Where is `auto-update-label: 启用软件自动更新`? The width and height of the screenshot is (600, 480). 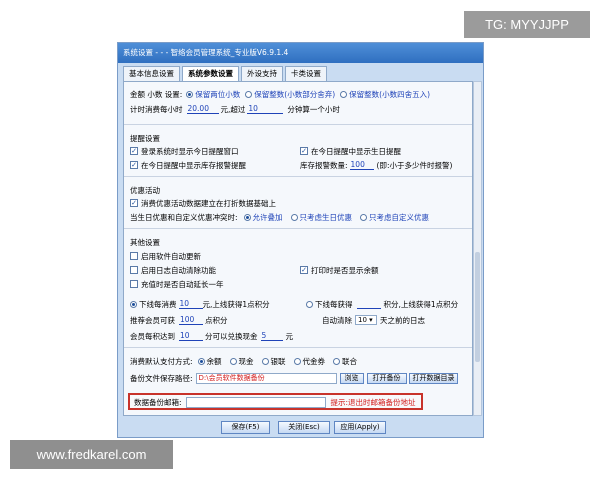
auto-update-label: 启用软件自动更新 is located at coordinates (171, 256).